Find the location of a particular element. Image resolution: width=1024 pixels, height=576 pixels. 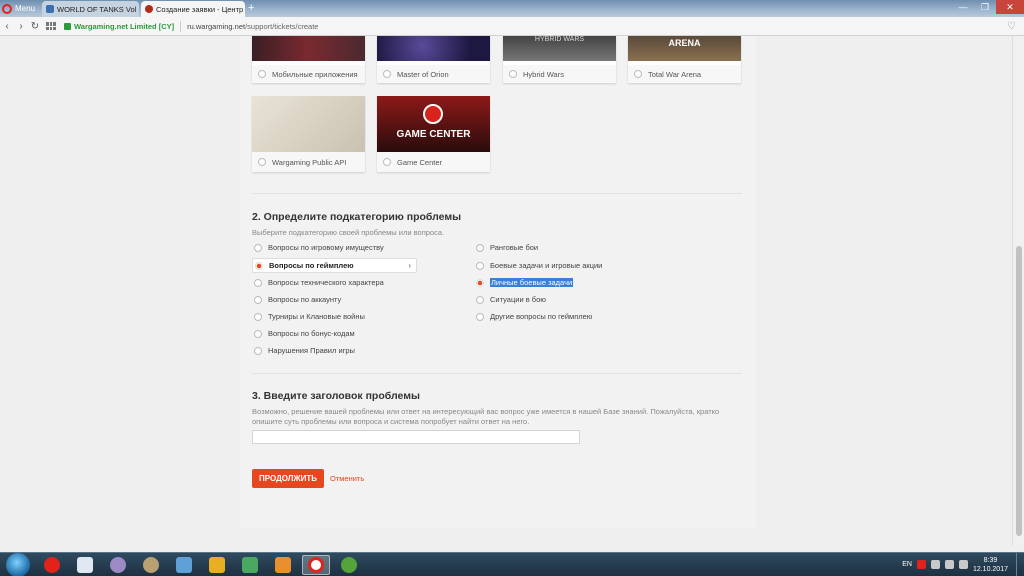

language-indicator: EN is located at coordinates (907, 564).